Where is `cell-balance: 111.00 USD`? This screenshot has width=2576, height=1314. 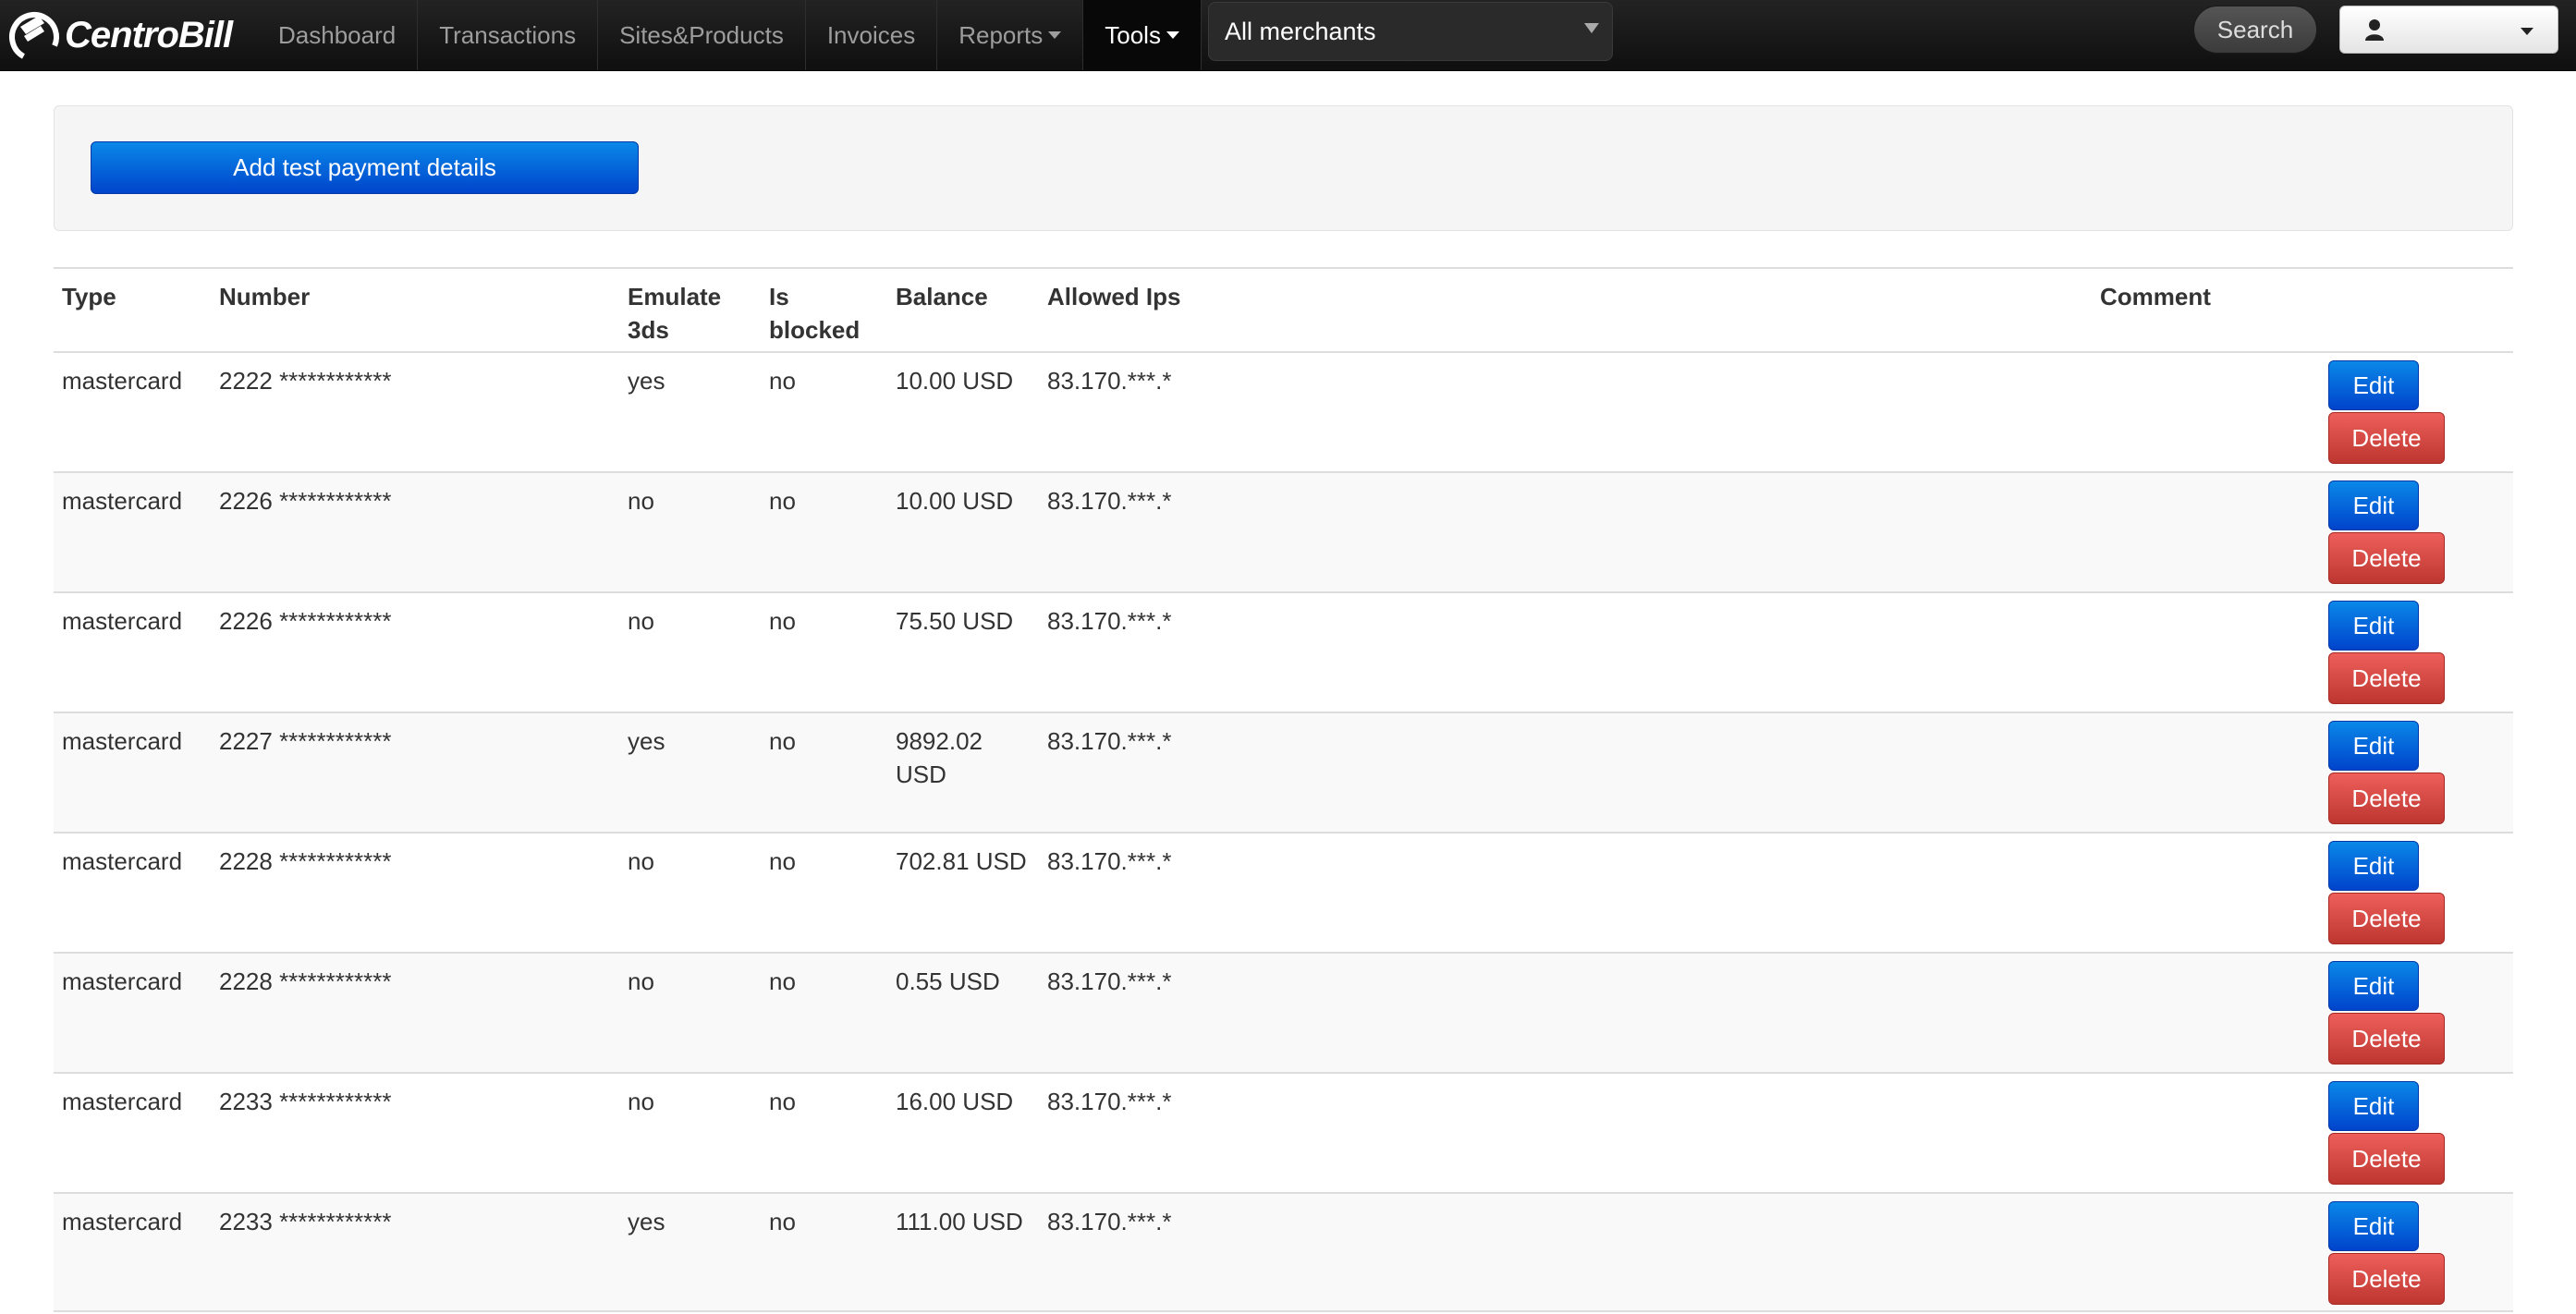
cell-balance: 111.00 USD is located at coordinates (959, 1222).